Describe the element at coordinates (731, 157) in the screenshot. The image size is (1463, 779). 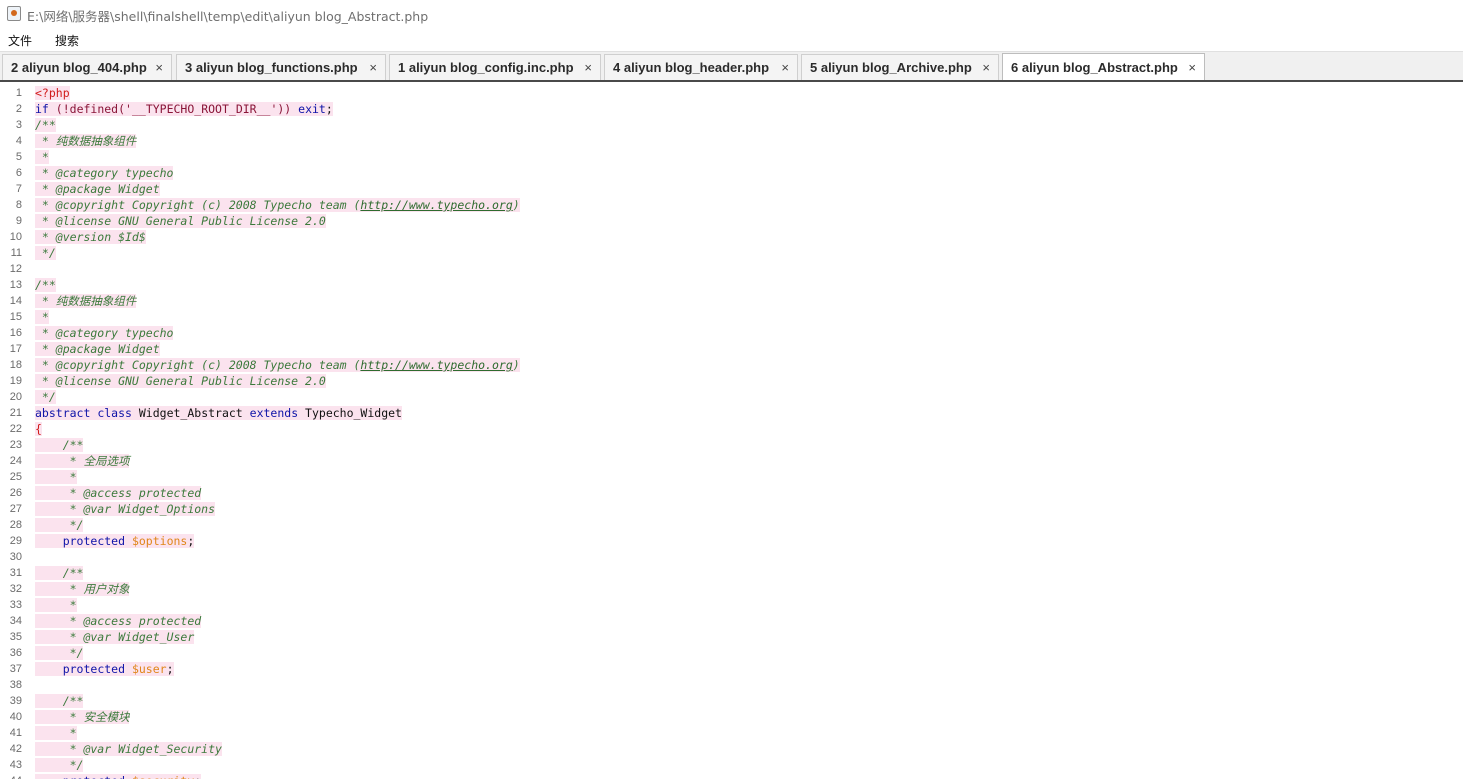
I see `code-line: 5 *` at that location.